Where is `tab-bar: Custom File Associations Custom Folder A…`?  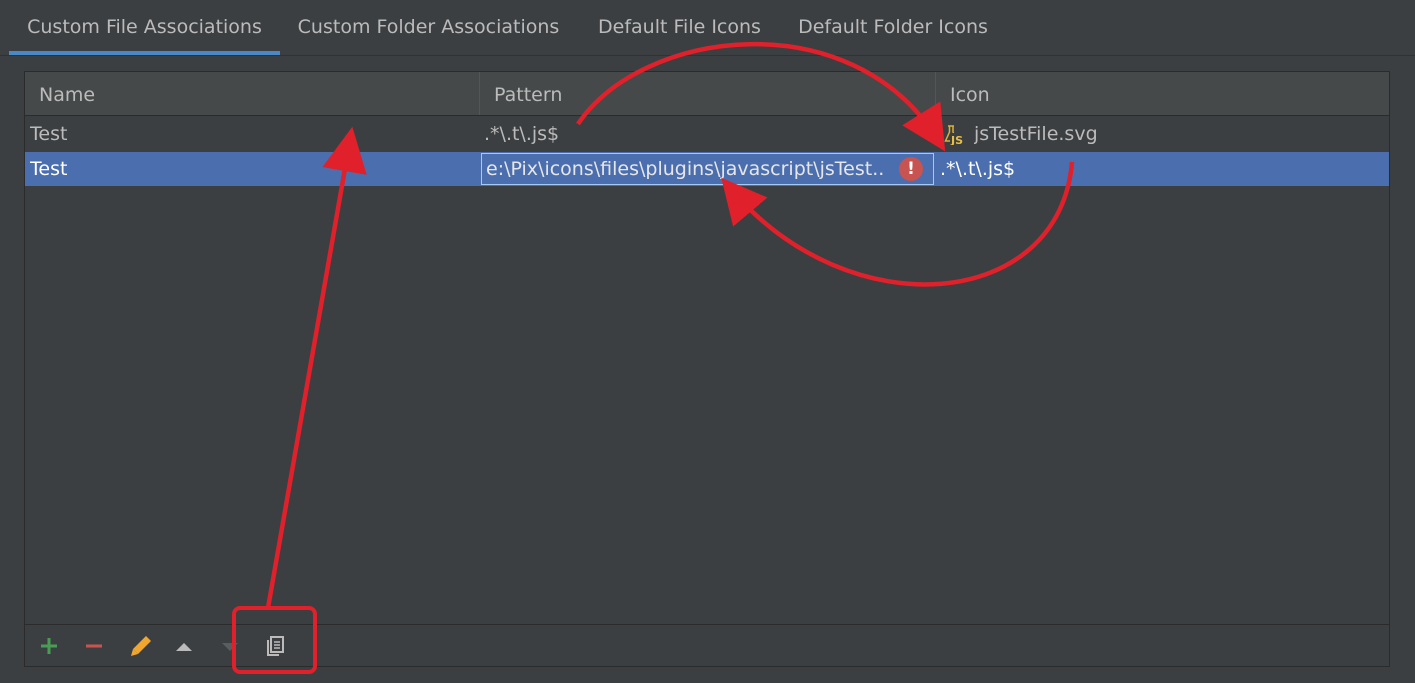 tab-bar: Custom File Associations Custom Folder A… is located at coordinates (707, 28).